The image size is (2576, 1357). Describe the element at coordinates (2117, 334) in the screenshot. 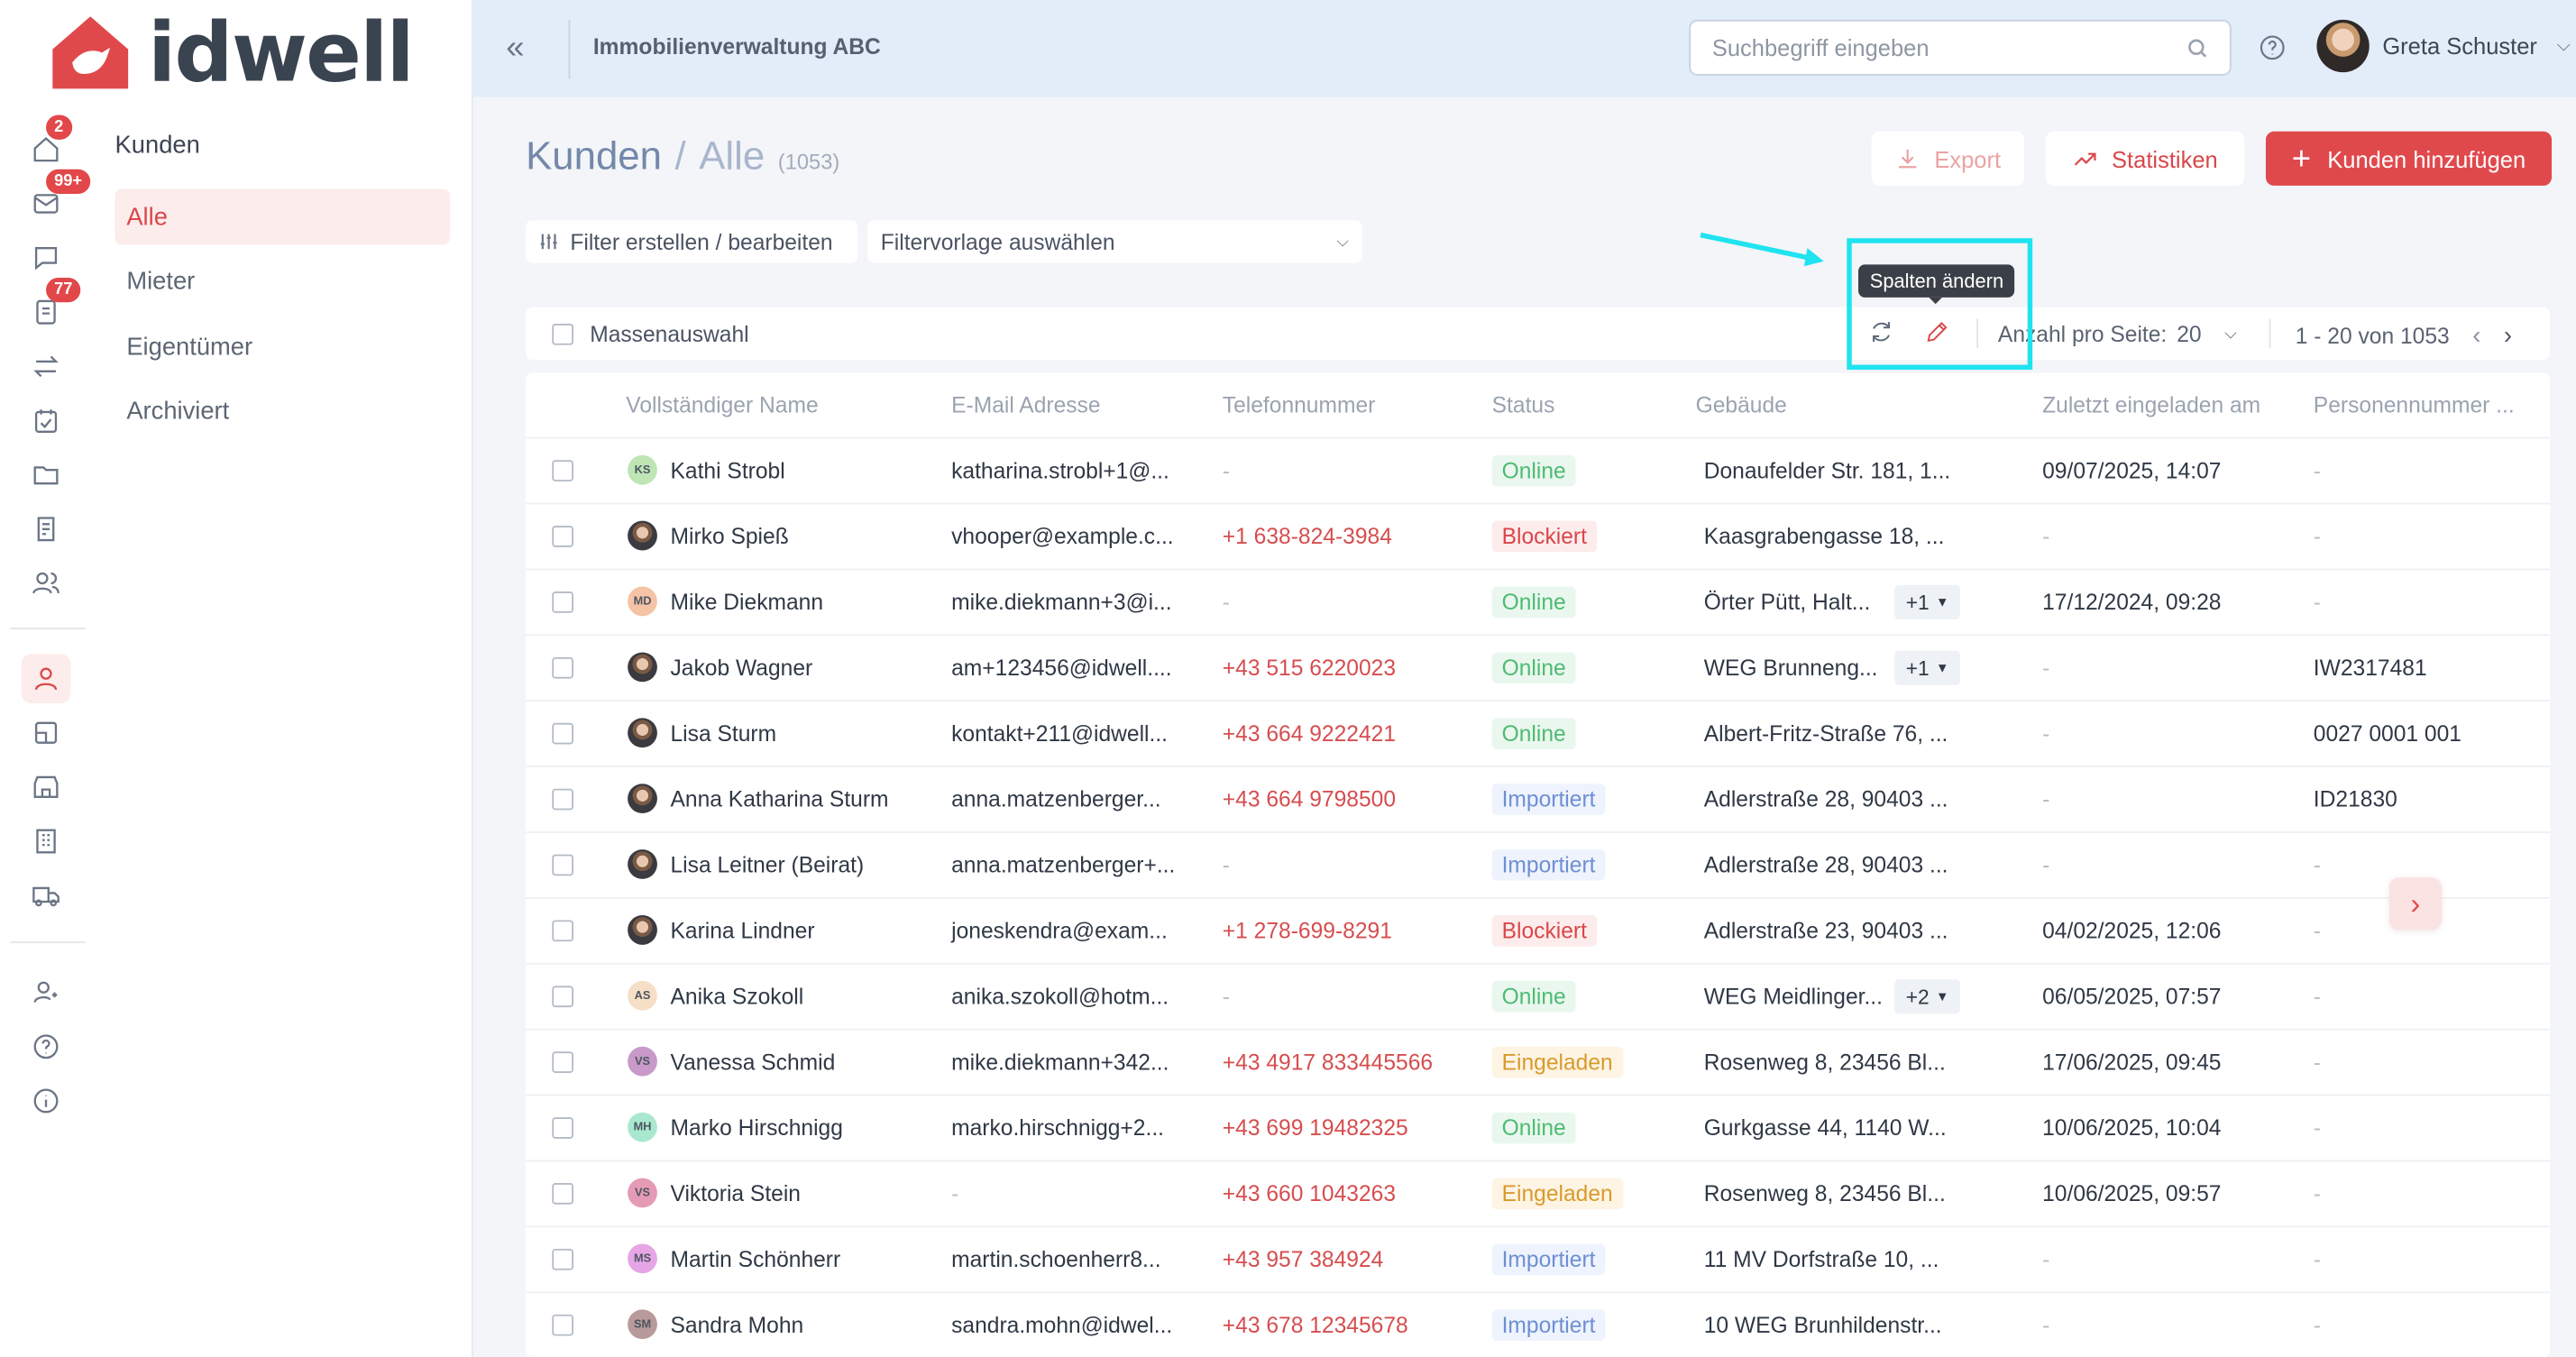

I see `per-page-select: Anzahl pro Seite: 20 ⌵` at that location.